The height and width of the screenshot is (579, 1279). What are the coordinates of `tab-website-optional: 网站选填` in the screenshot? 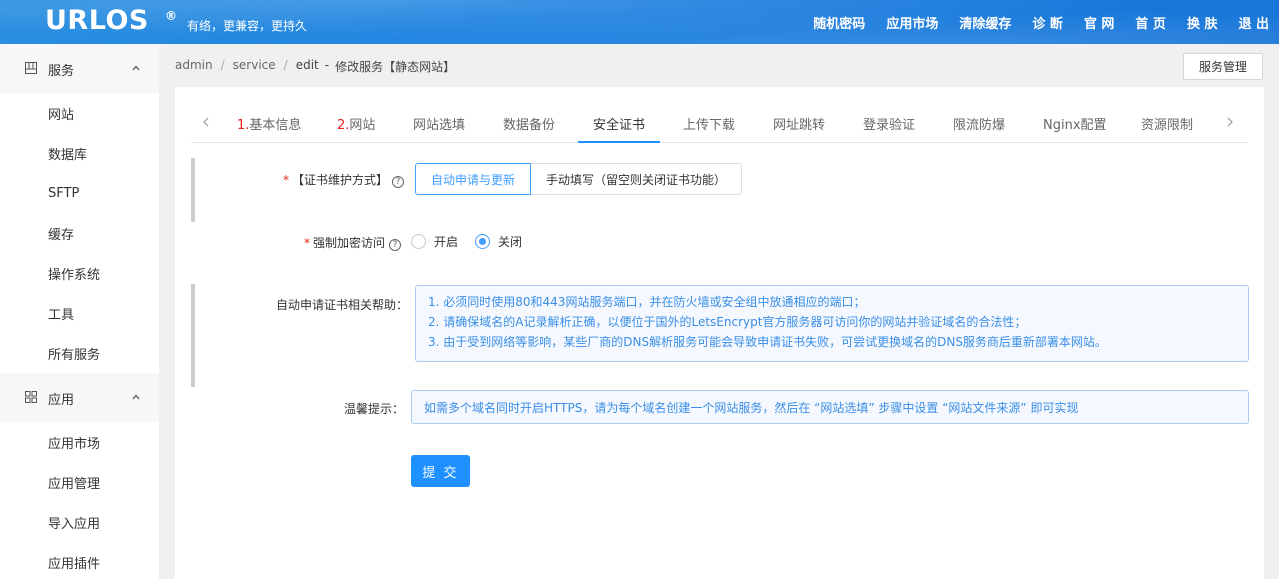 It's located at (439, 123).